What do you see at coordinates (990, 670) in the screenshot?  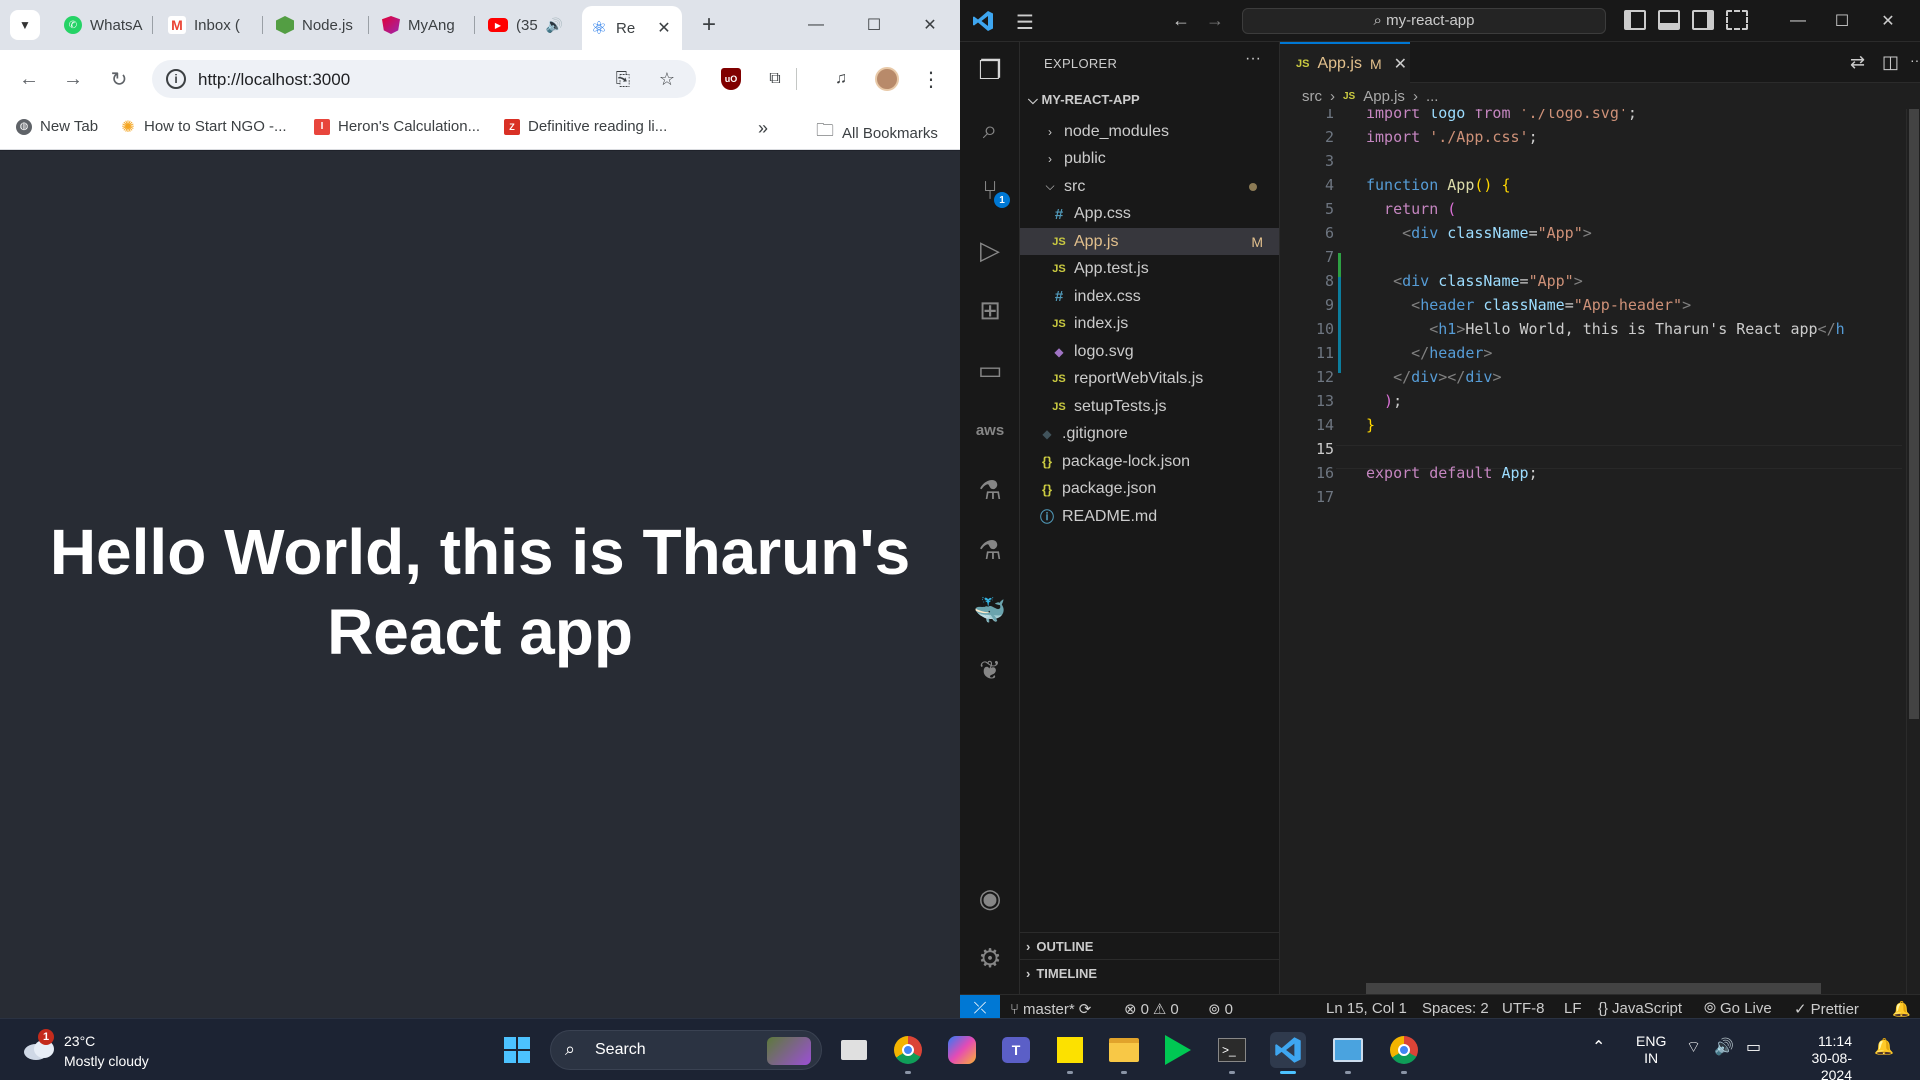 I see `mongodb-activity: ❦` at bounding box center [990, 670].